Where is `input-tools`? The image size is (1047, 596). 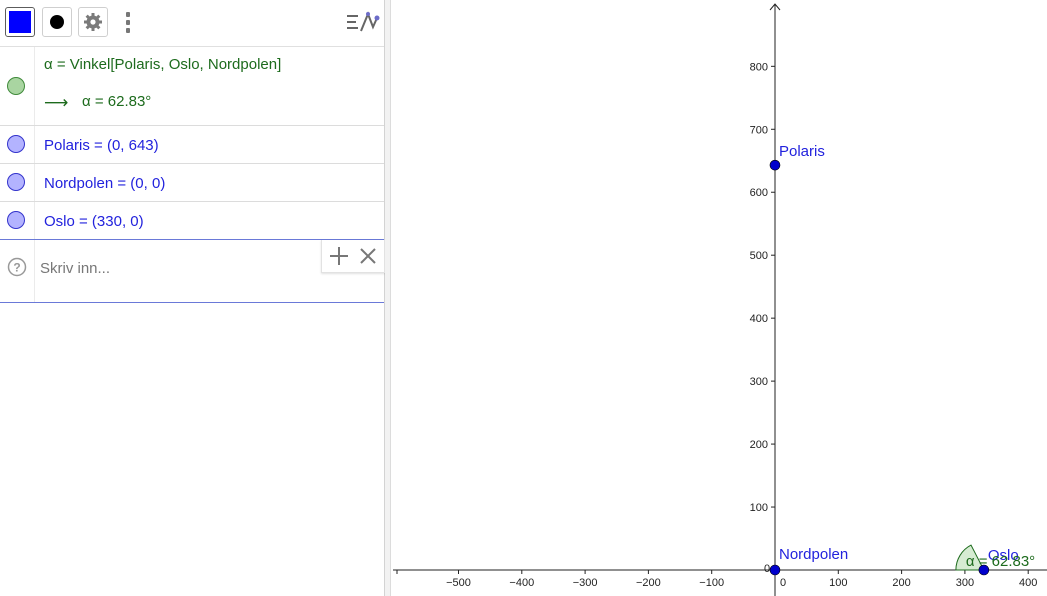
input-tools is located at coordinates (353, 256).